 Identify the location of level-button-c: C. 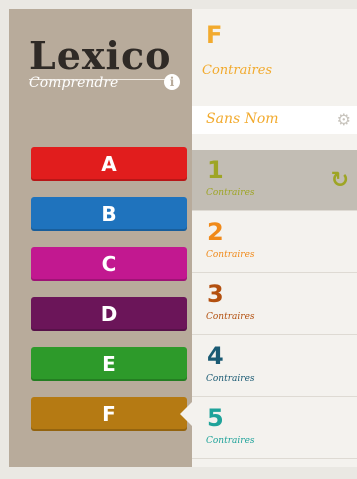
(109, 264).